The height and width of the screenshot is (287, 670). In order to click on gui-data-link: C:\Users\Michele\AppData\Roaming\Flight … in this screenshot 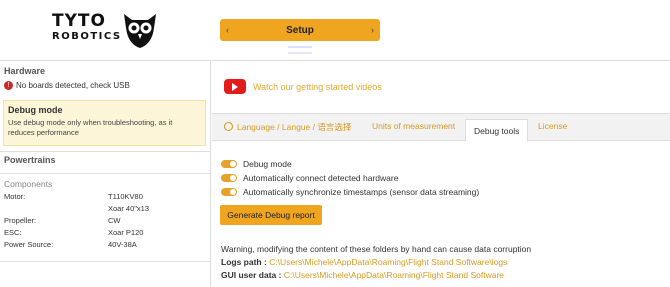, I will do `click(394, 275)`.